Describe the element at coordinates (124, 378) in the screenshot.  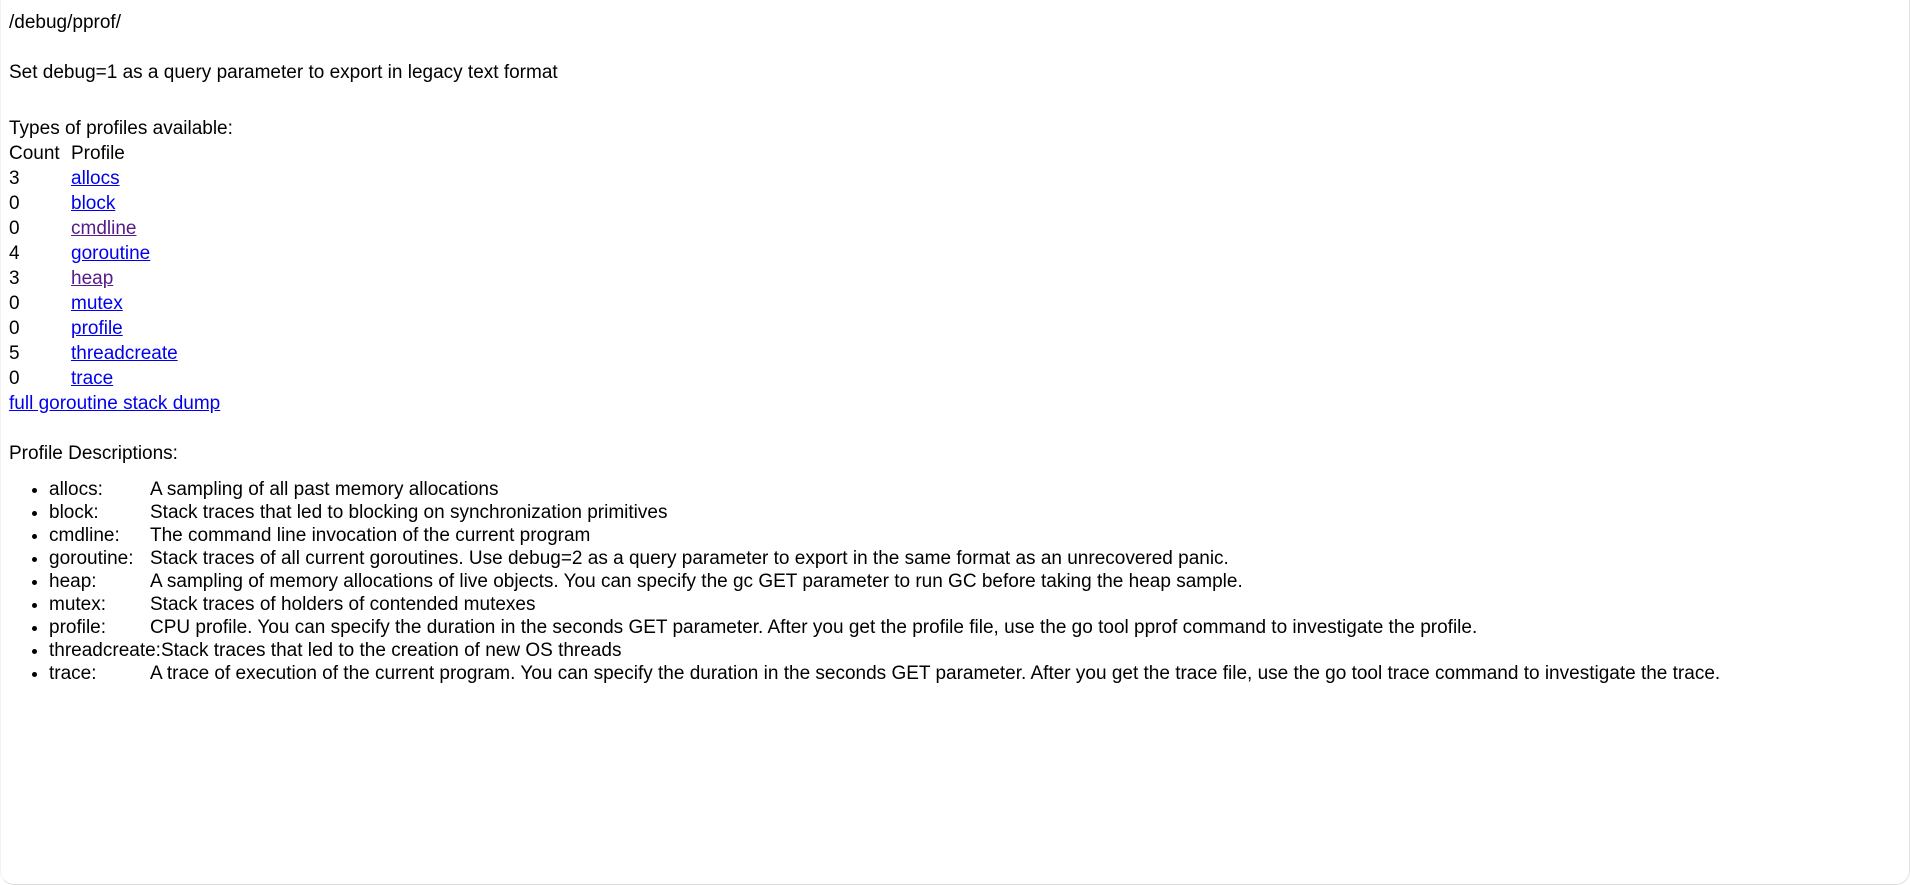
I see `profile-name-cell: trace` at that location.